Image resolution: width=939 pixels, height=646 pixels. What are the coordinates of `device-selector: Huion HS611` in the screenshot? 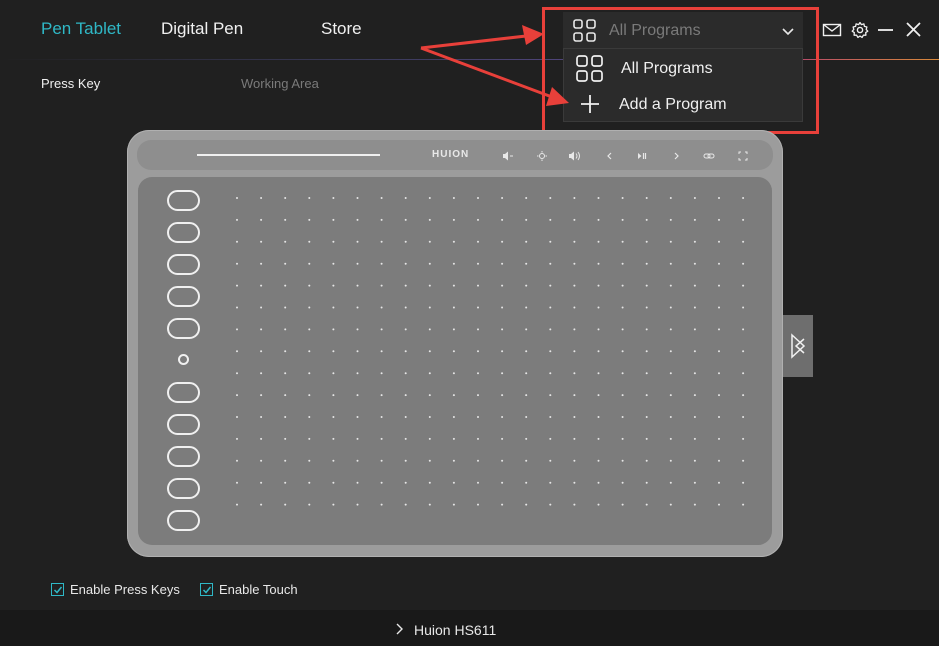 It's located at (469, 628).